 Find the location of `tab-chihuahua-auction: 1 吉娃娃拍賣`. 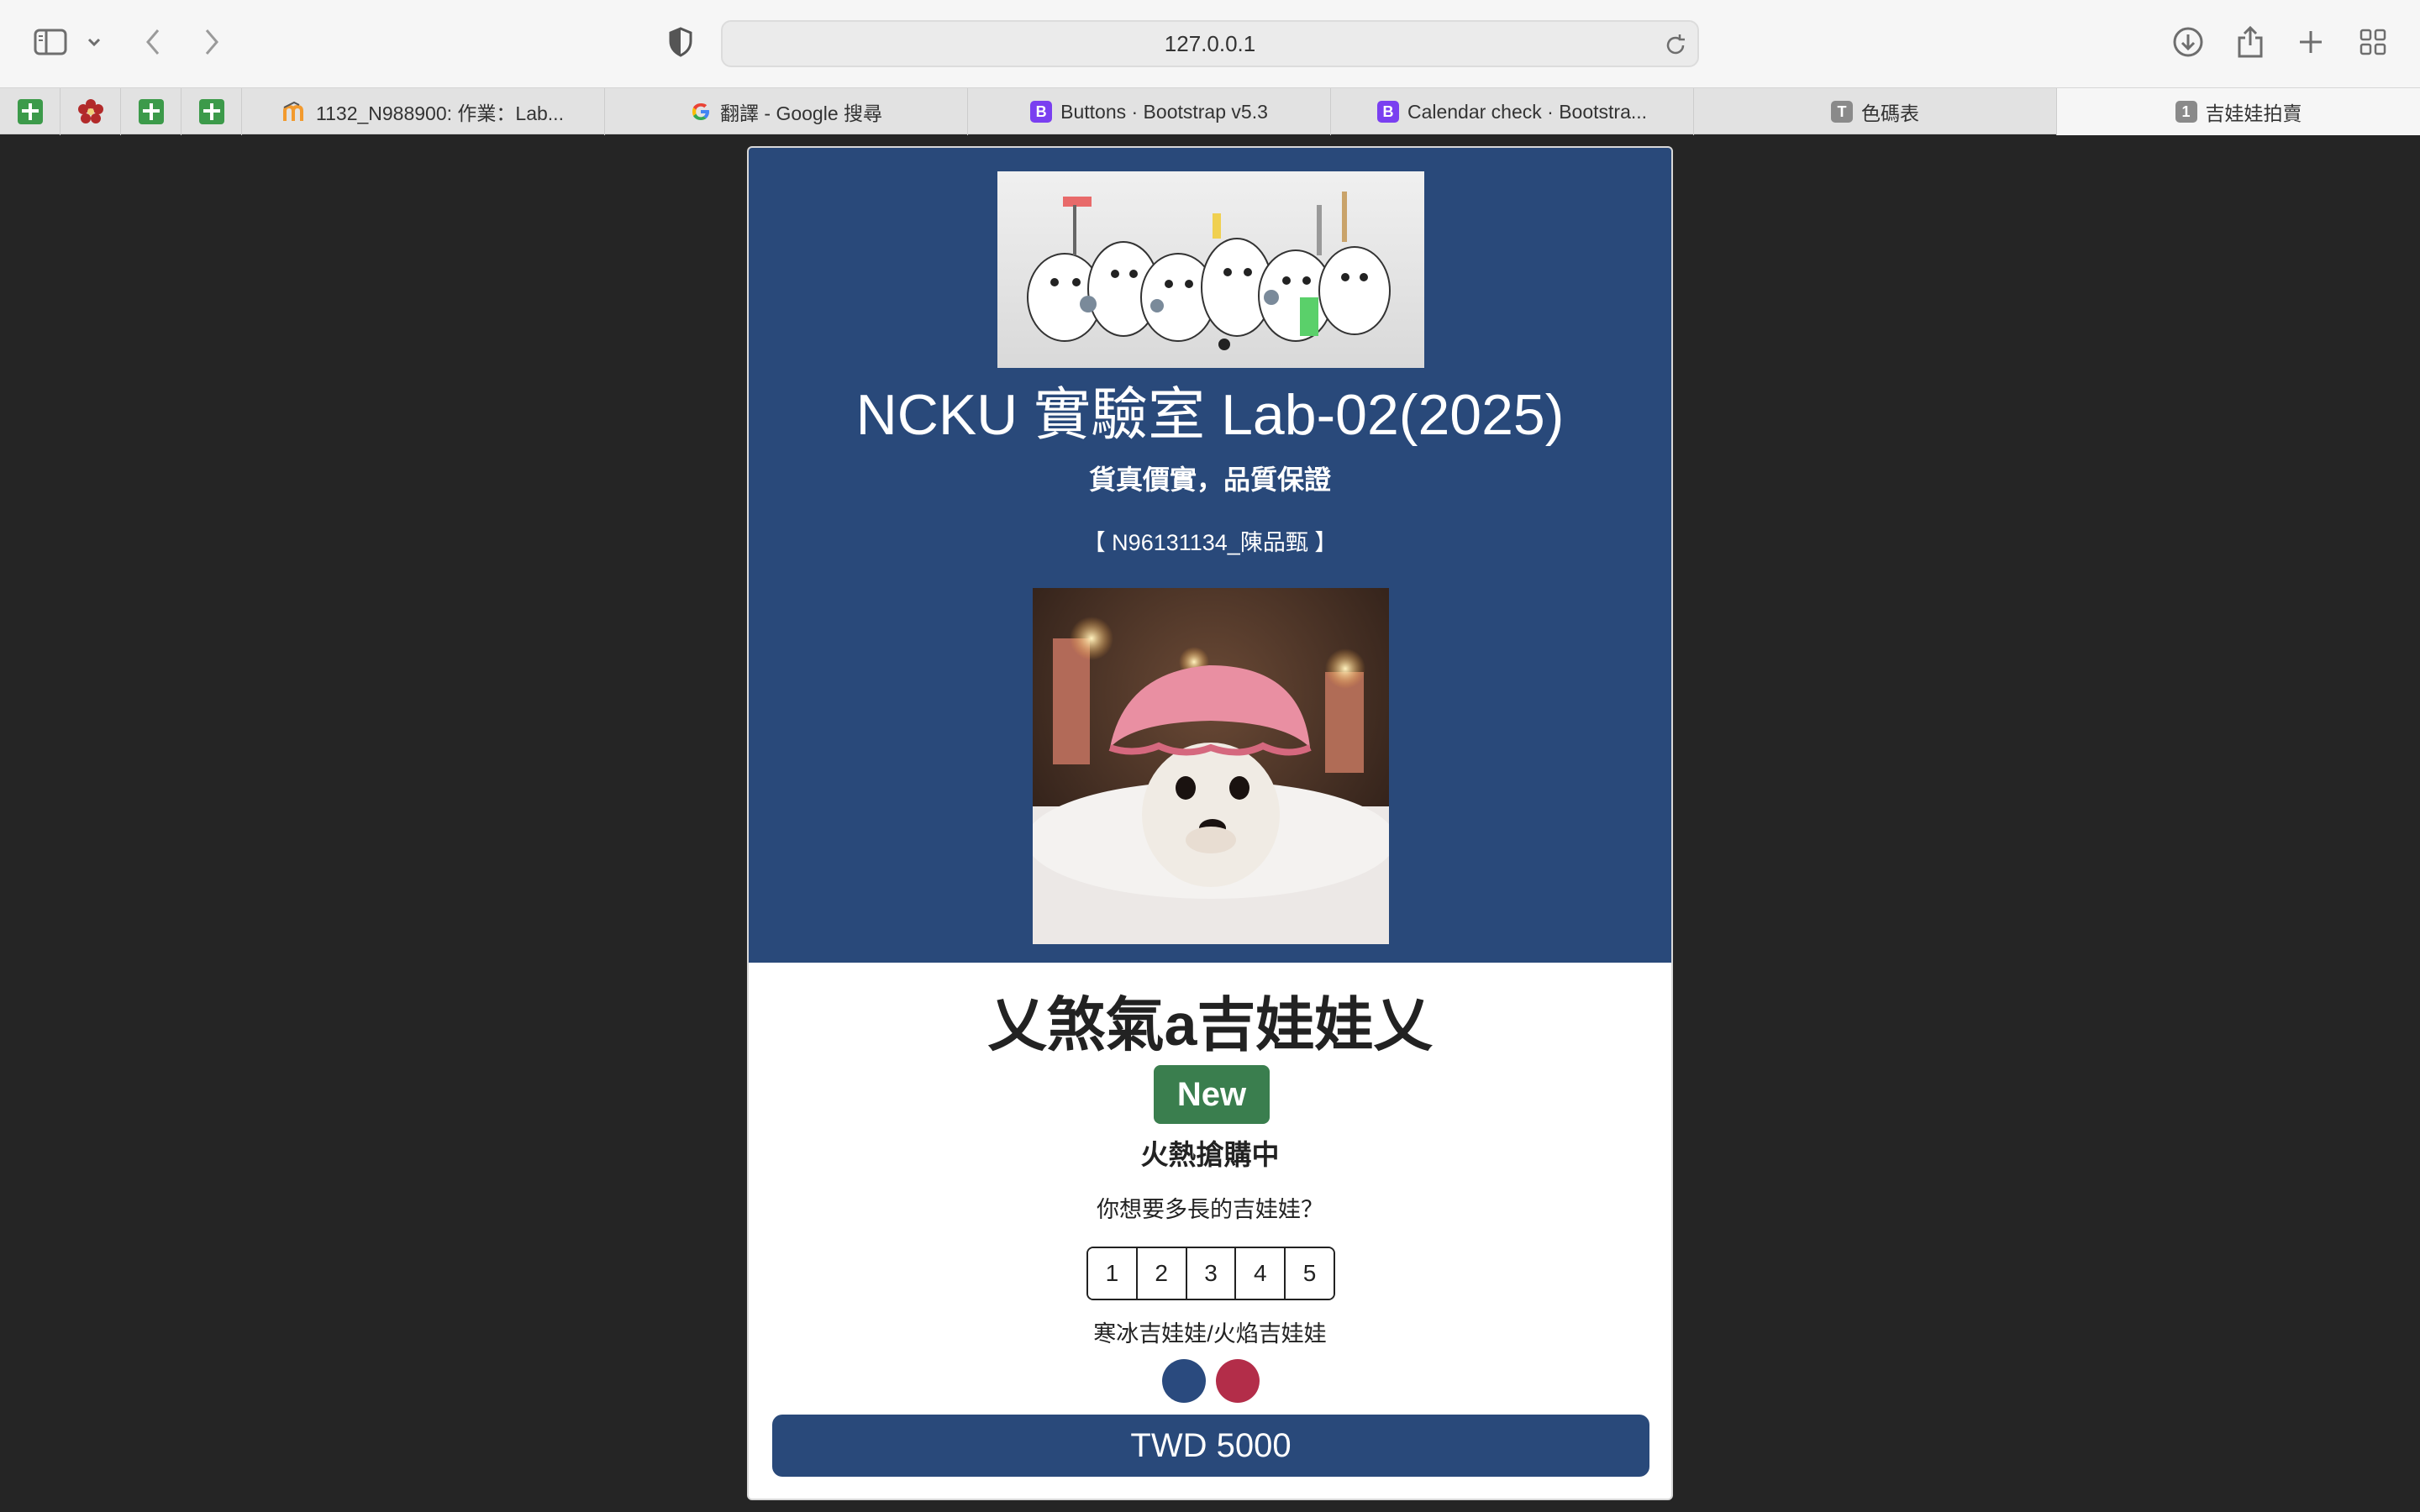

tab-chihuahua-auction: 1 吉娃娃拍賣 is located at coordinates (2238, 111).